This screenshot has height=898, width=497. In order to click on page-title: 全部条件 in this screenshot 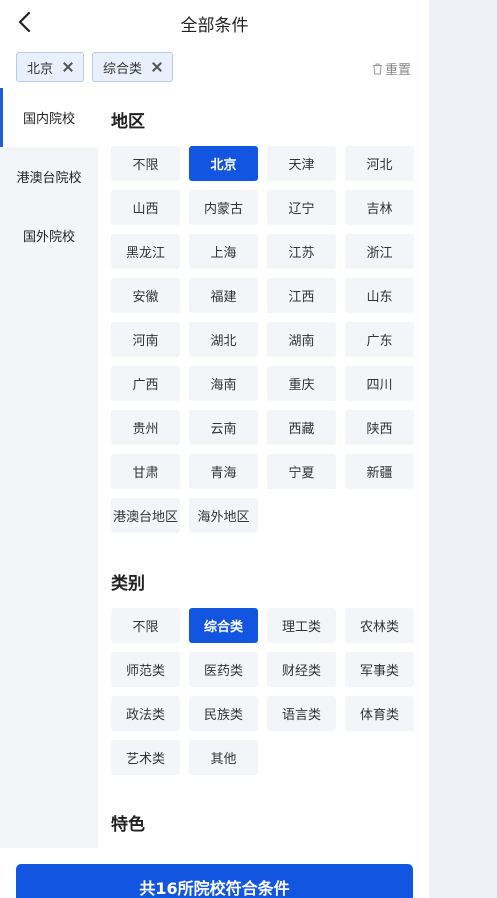, I will do `click(214, 26)`.